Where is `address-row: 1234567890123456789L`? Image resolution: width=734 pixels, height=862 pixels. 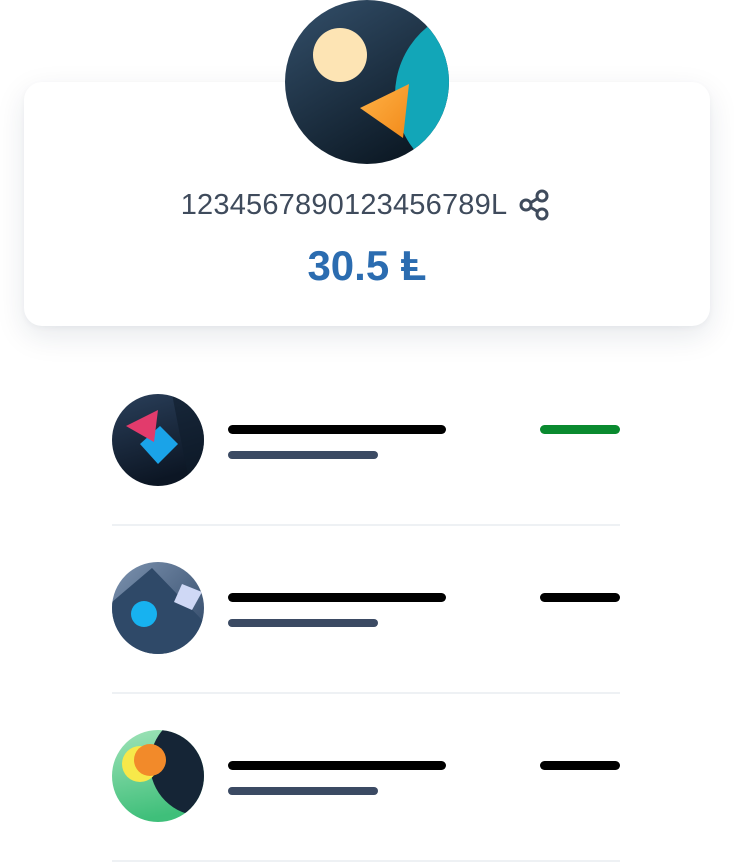
address-row: 1234567890123456789L is located at coordinates (367, 205).